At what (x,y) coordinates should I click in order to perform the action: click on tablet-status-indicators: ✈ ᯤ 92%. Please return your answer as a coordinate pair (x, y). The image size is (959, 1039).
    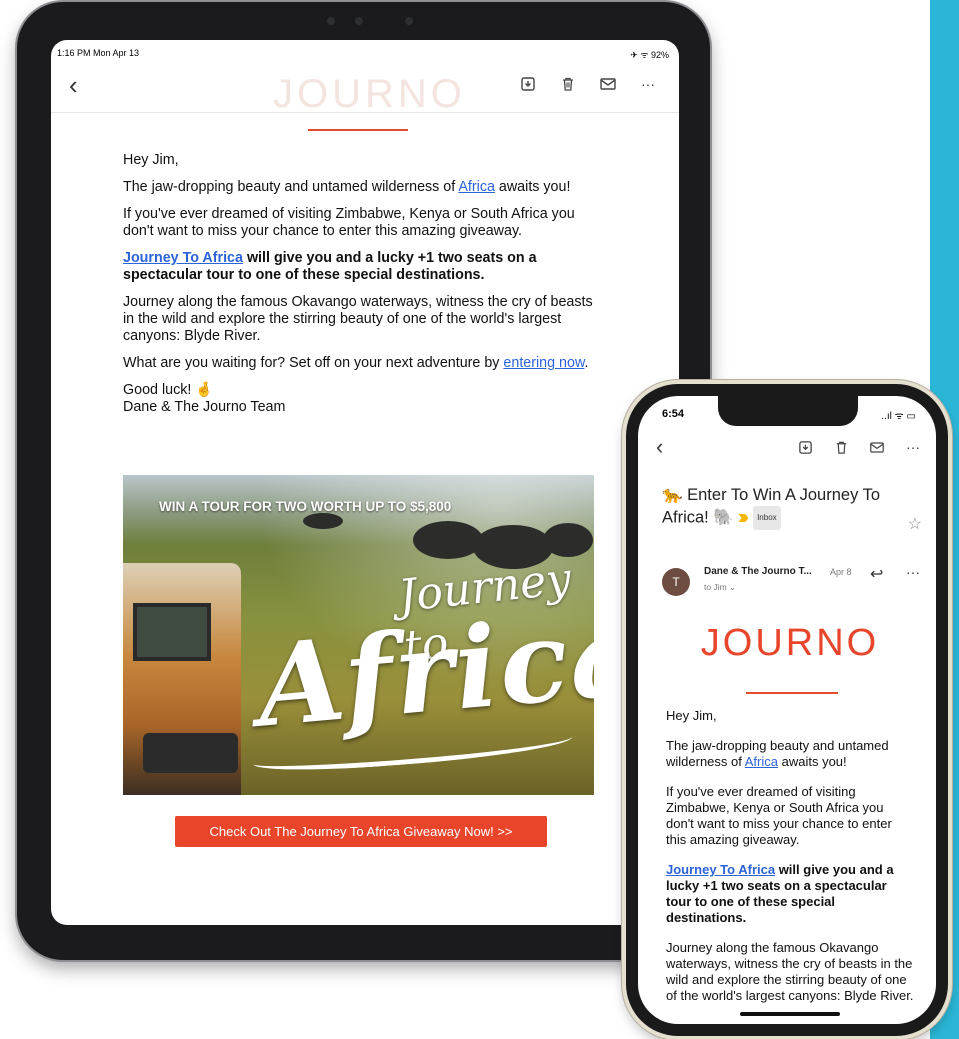
    Looking at the image, I should click on (649, 55).